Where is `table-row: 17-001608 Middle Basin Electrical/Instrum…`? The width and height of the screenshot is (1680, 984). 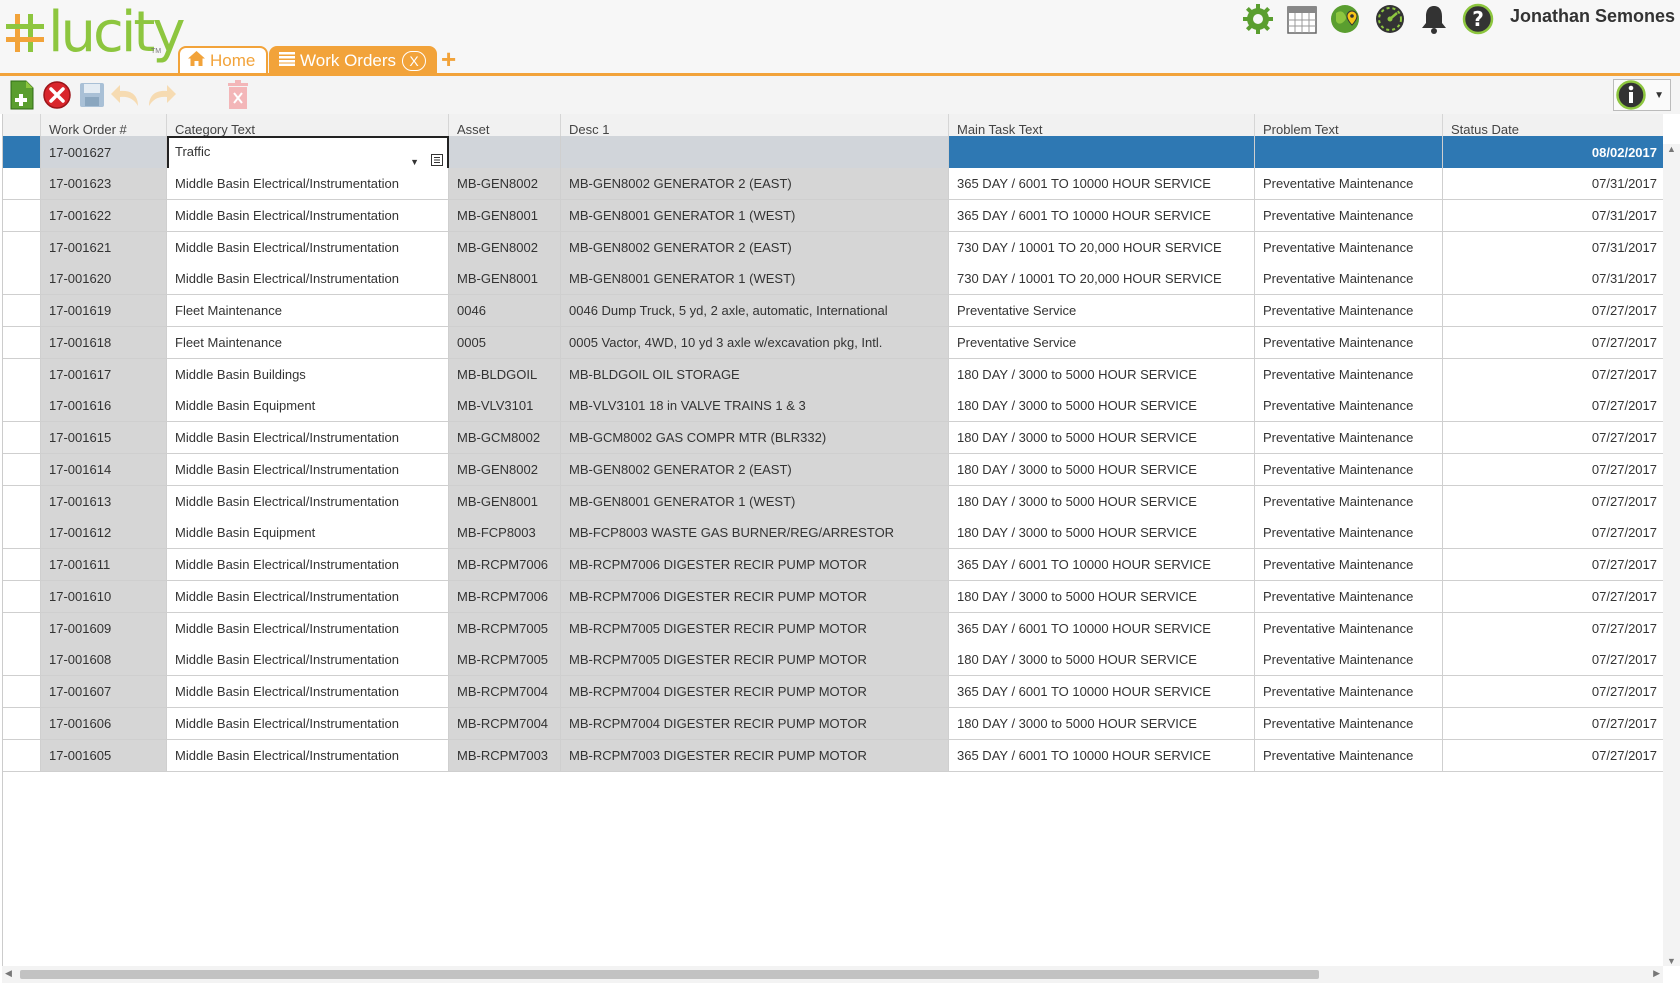
table-row: 17-001608 Middle Basin Electrical/Instrum… is located at coordinates (833, 660).